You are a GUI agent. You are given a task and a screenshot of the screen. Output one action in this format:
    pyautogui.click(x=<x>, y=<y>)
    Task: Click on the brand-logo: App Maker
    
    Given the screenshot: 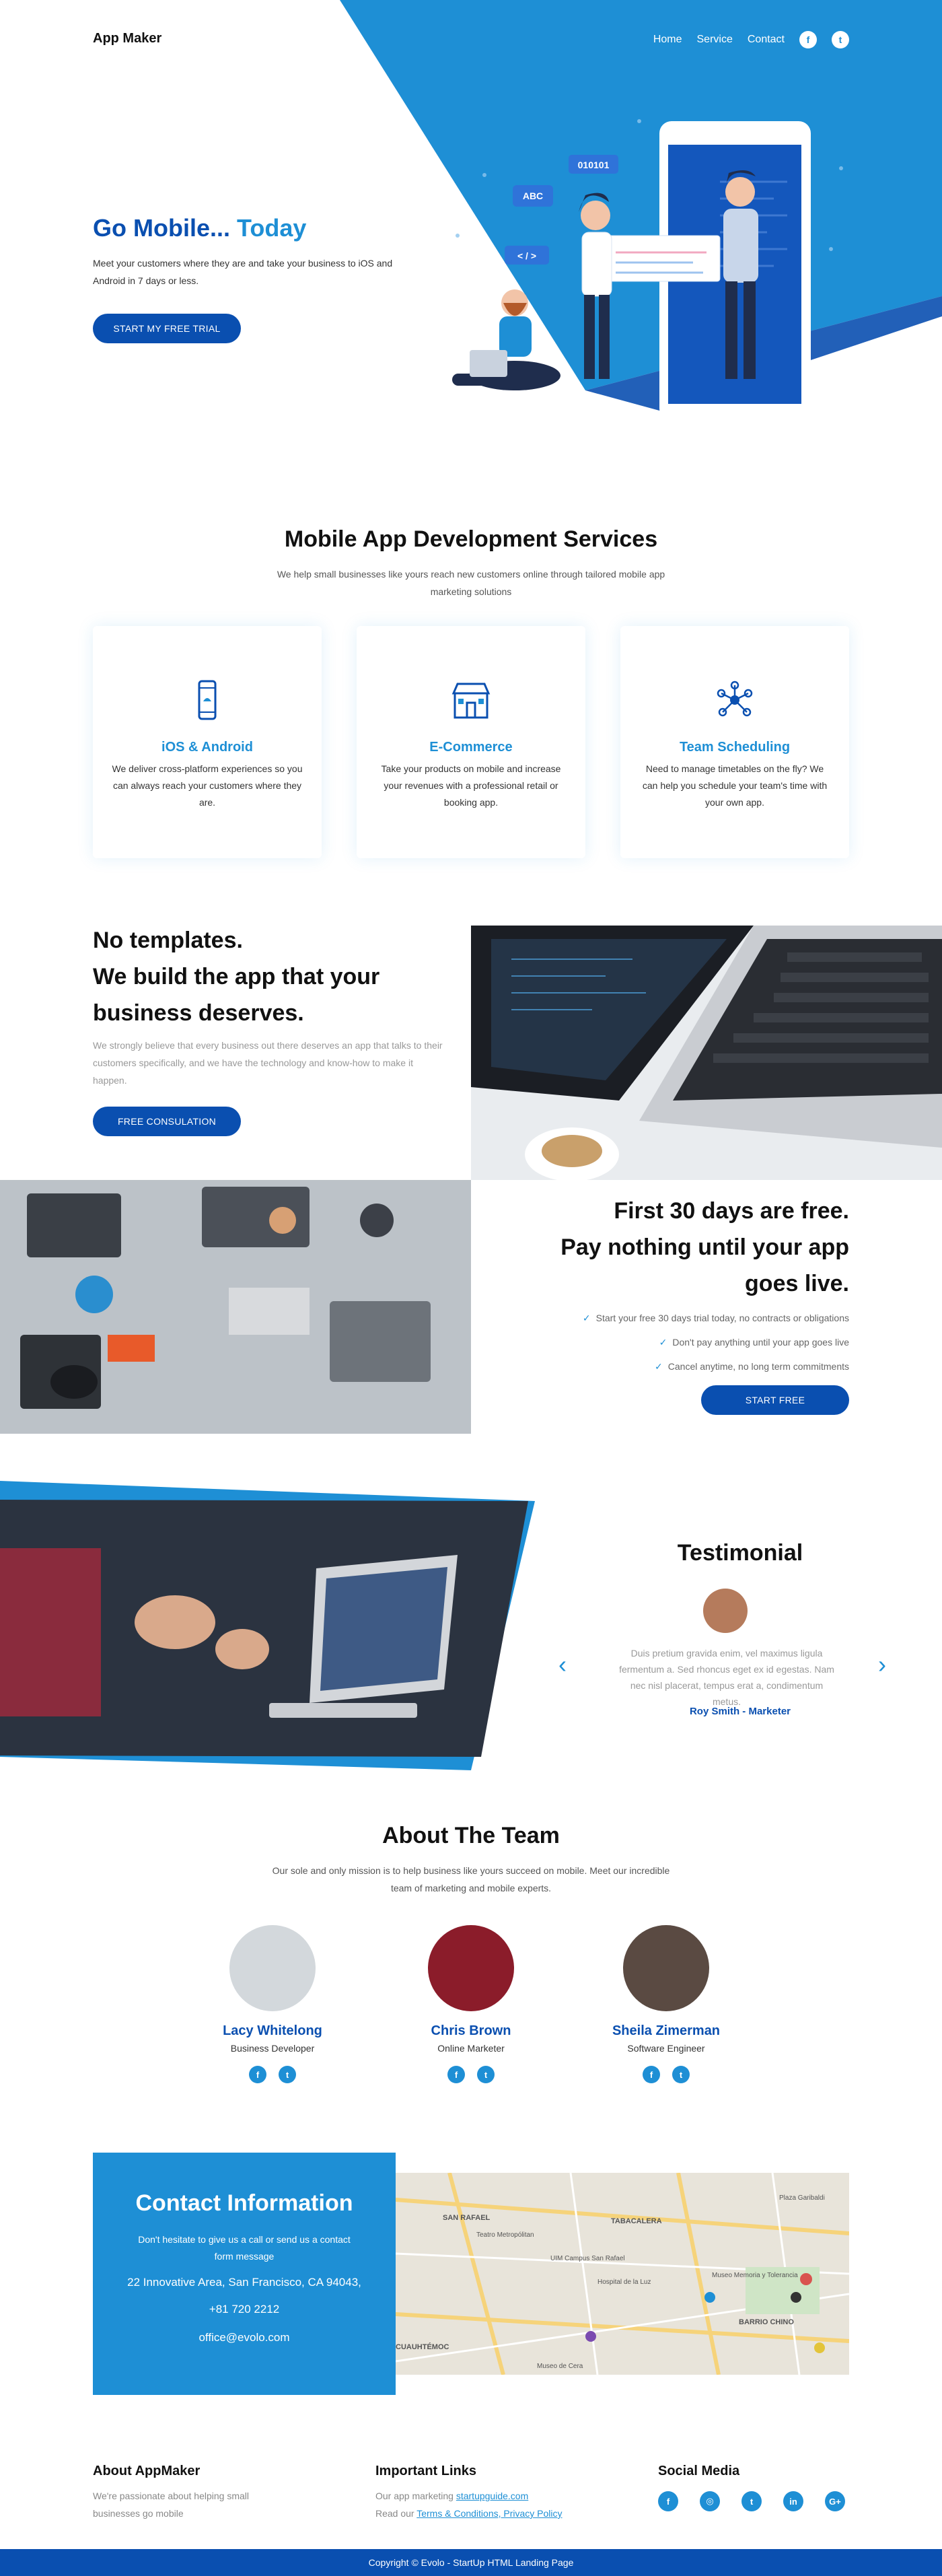 What is the action you would take?
    pyautogui.click(x=127, y=38)
    